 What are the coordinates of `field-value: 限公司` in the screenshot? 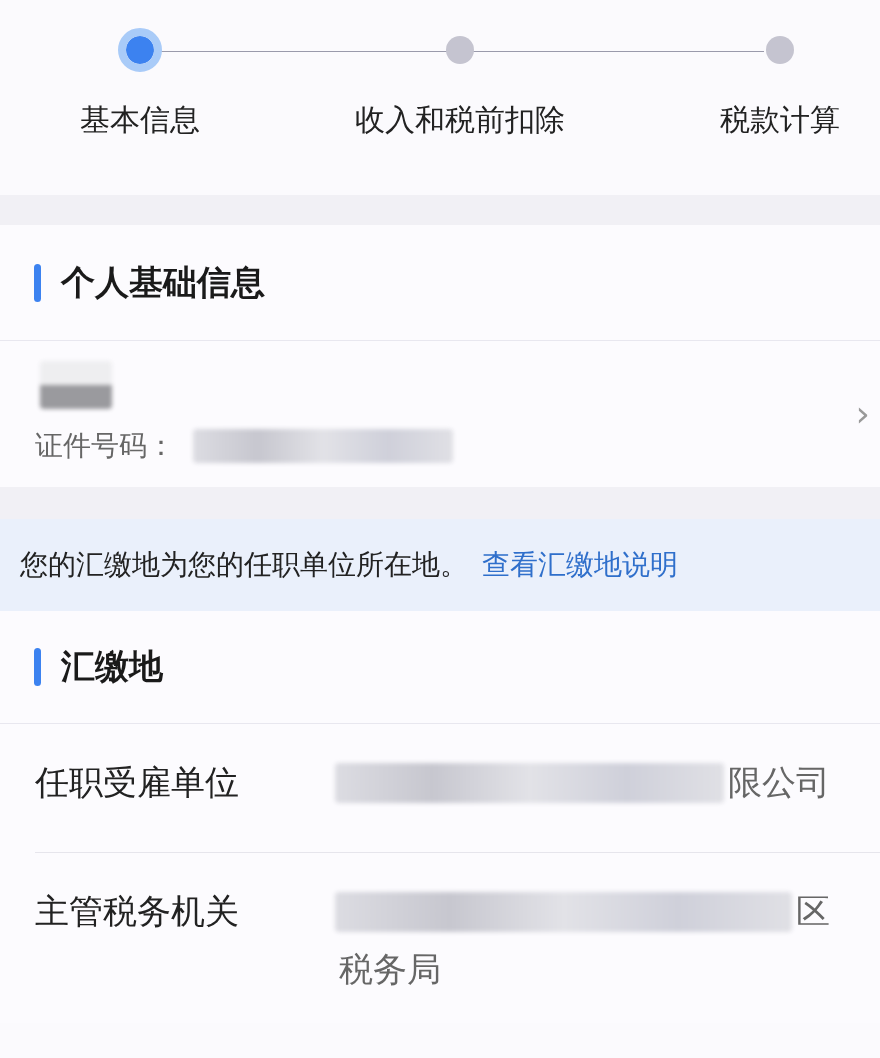 It's located at (779, 782).